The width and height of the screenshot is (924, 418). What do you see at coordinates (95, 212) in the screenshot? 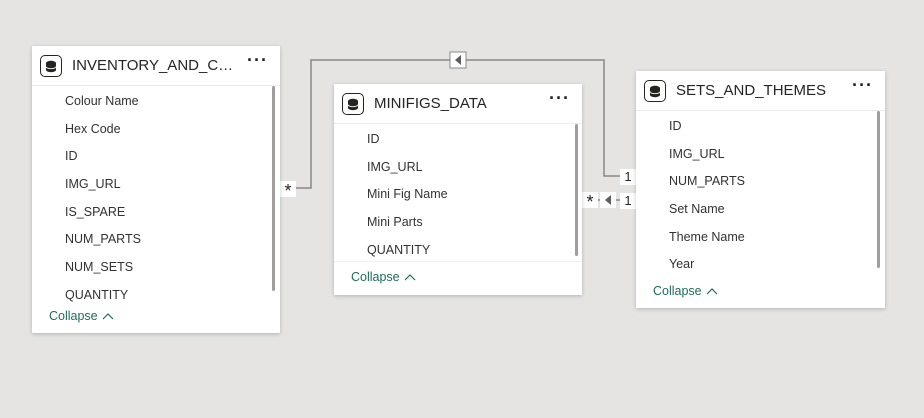
I see `field-item: IS_SPARE` at bounding box center [95, 212].